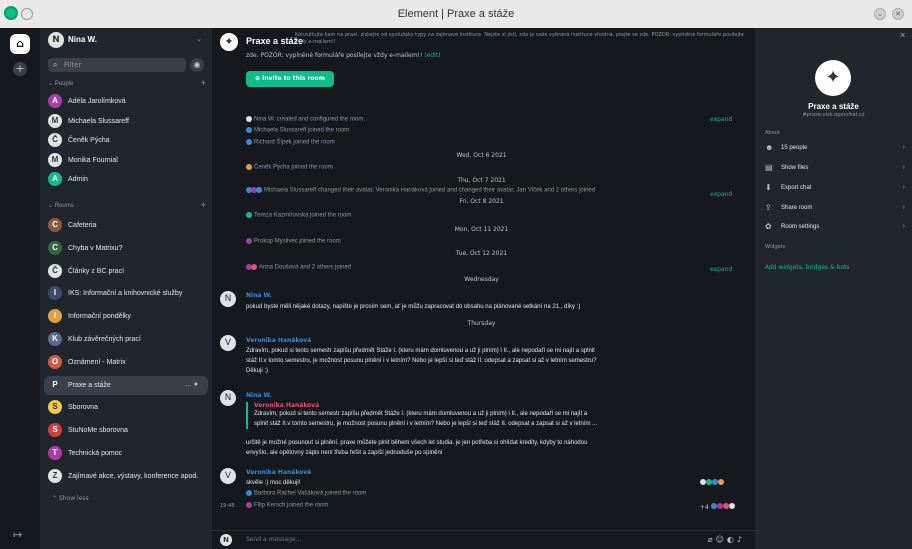  What do you see at coordinates (126, 225) in the screenshot?
I see `room-item: C Cafeteria` at bounding box center [126, 225].